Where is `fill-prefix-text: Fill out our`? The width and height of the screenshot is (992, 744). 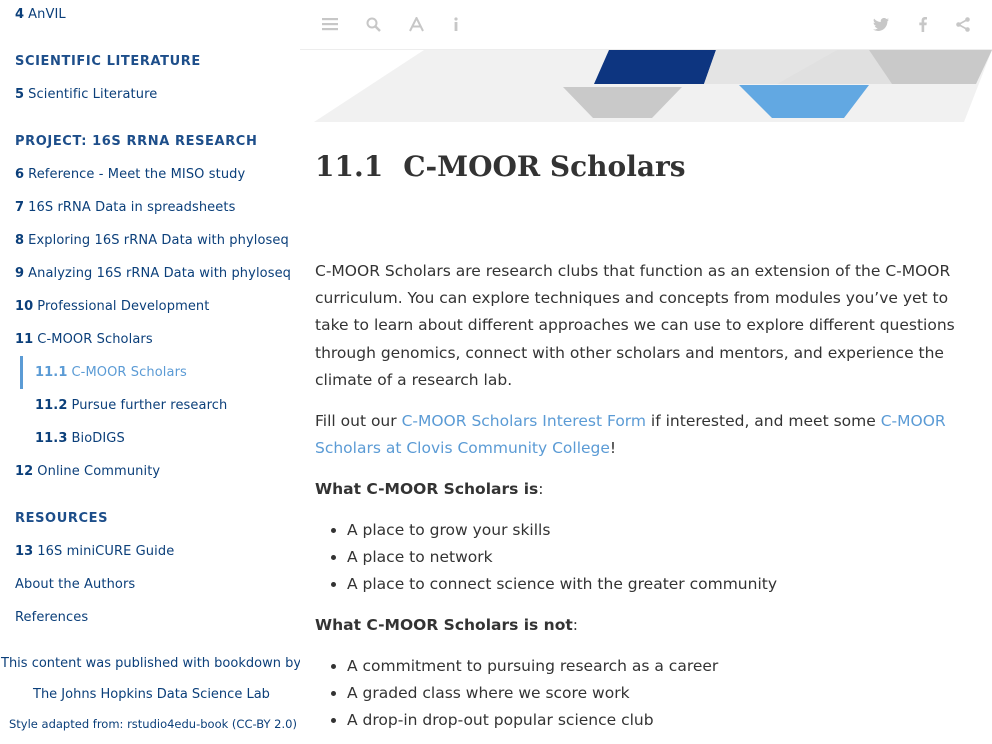 fill-prefix-text: Fill out our is located at coordinates (358, 421).